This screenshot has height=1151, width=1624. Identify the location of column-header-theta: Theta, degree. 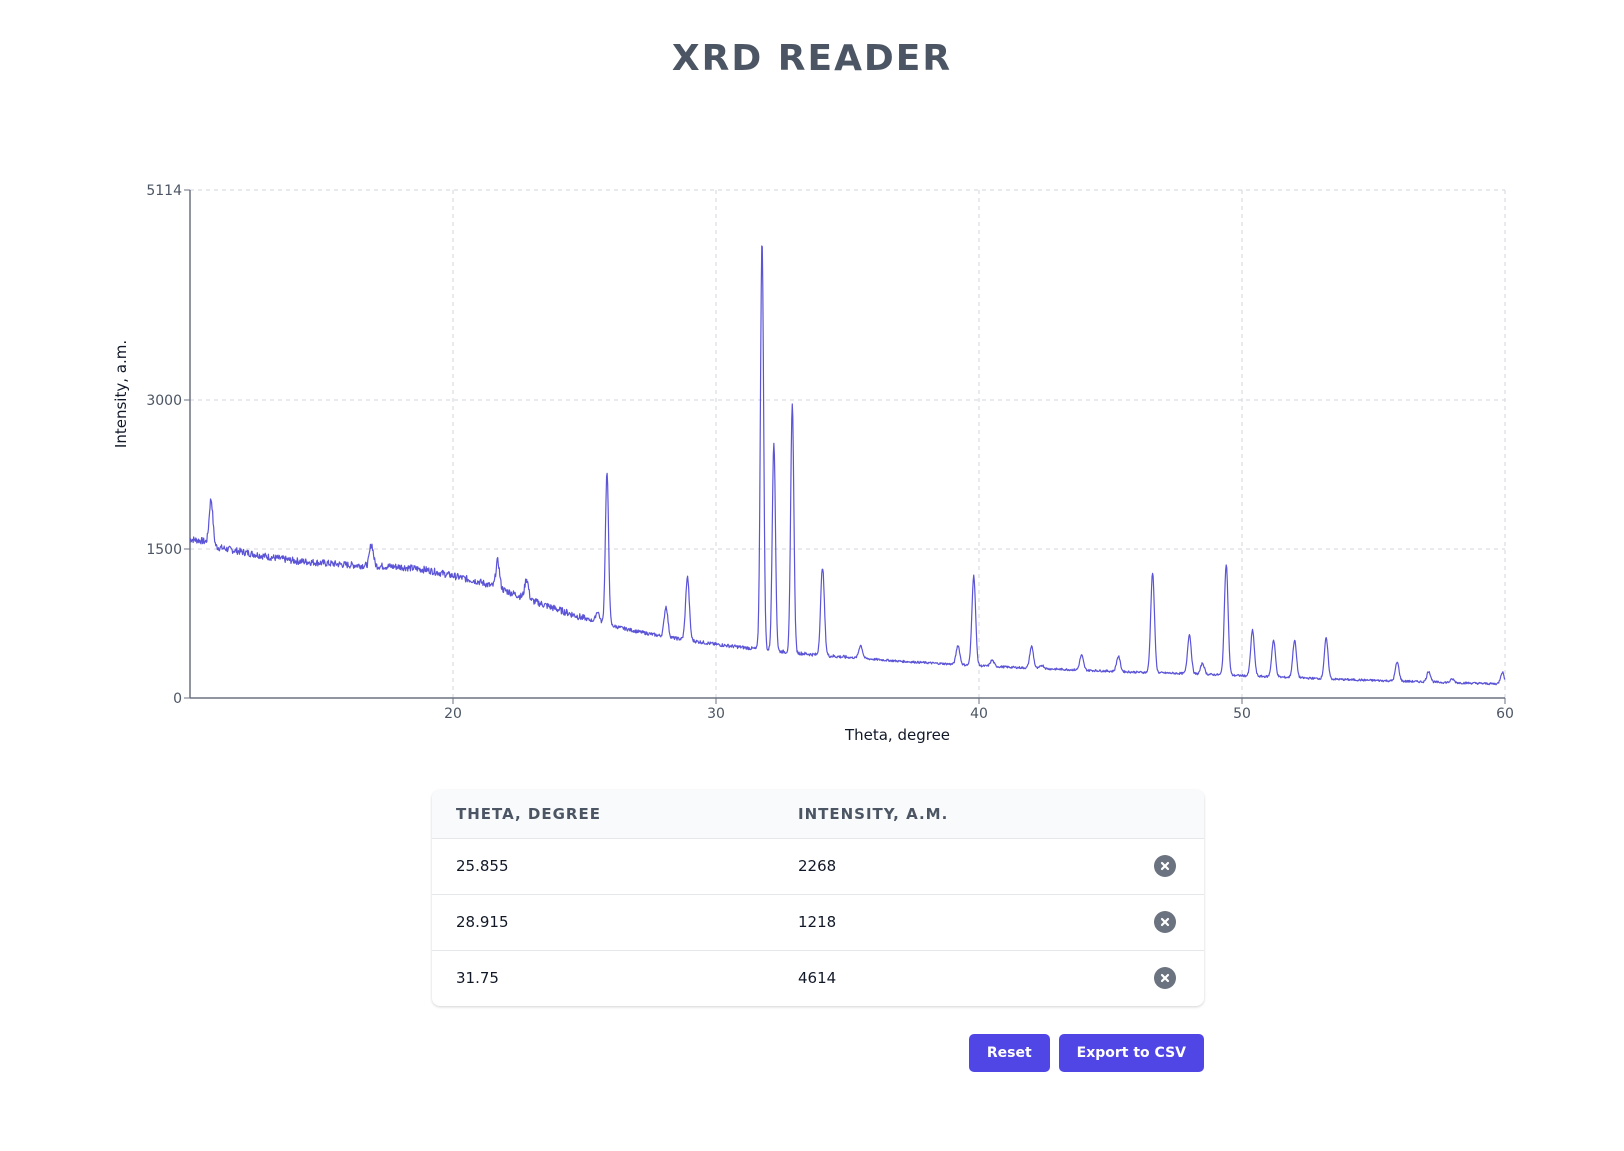
(603, 814).